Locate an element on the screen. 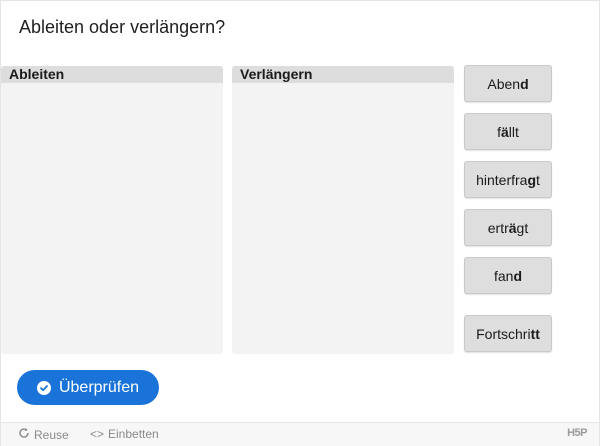 The width and height of the screenshot is (600, 446). draggable-word-ertraegt: ertr ä gt is located at coordinates (508, 227).